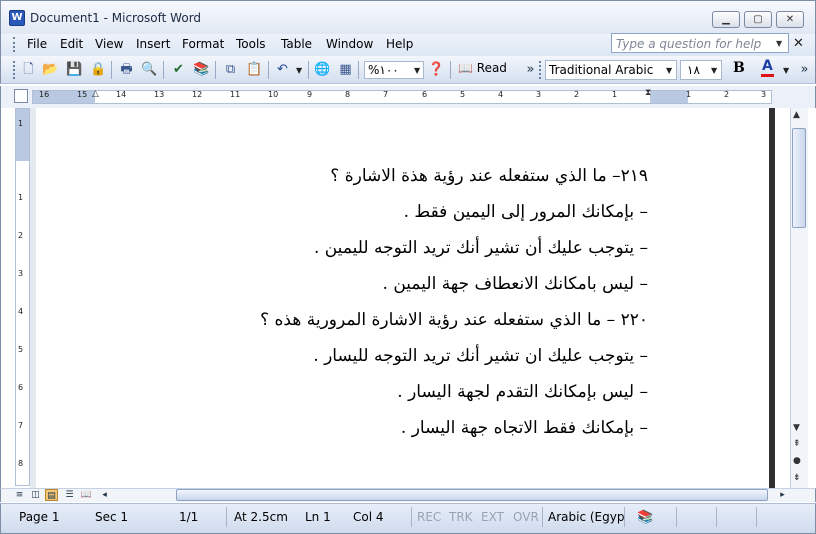 The width and height of the screenshot is (816, 534). Describe the element at coordinates (322, 69) in the screenshot. I see `hyperlink-icon: 🌐` at that location.